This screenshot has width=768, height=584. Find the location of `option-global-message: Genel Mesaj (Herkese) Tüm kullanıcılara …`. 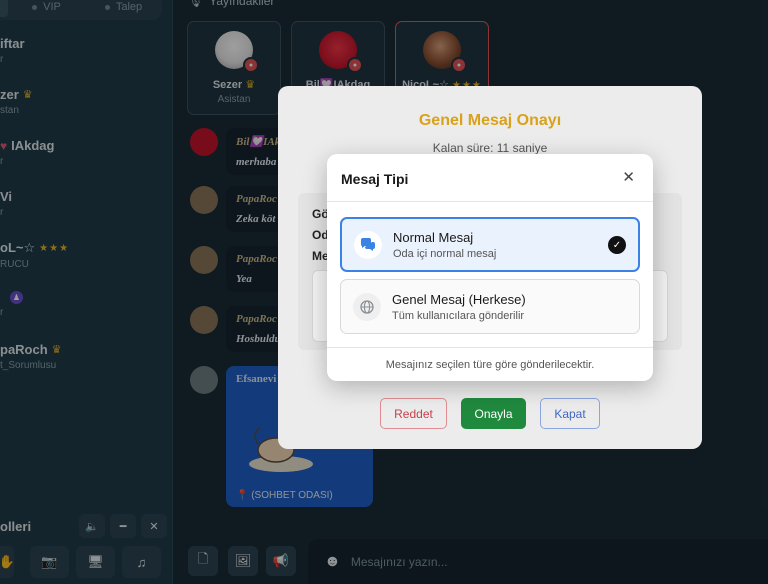

option-global-message: Genel Mesaj (Herkese) Tüm kullanıcılara … is located at coordinates (490, 306).